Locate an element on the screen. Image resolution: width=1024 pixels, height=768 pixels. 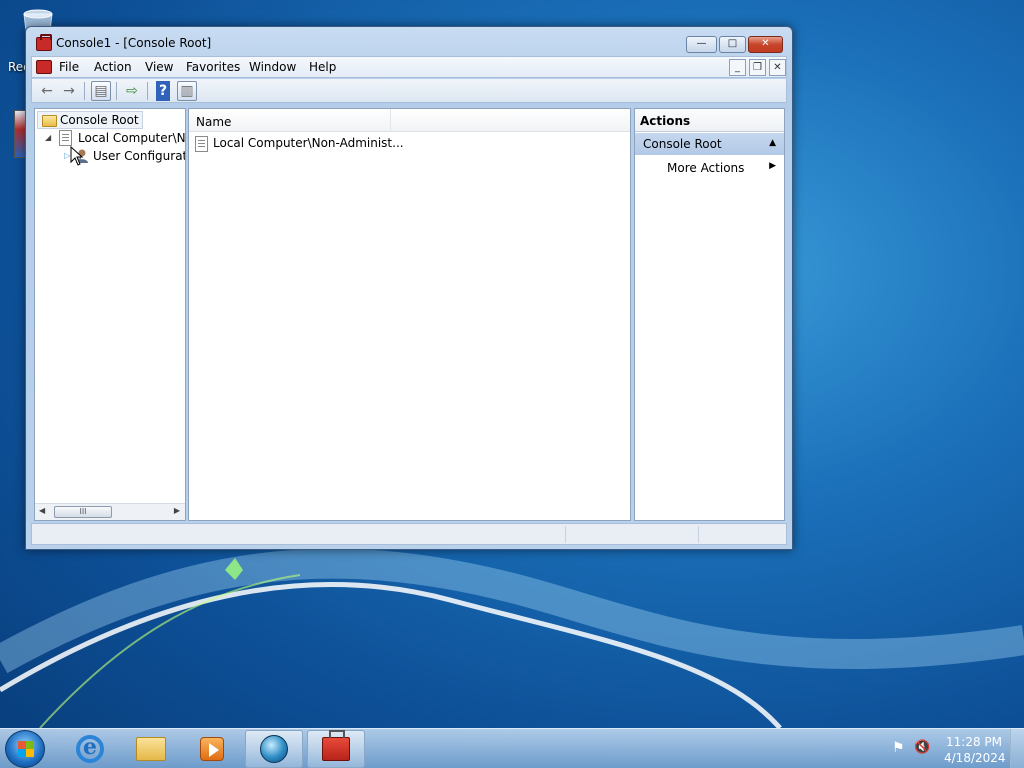
toolbar: ← → ▤ ⇨ ? ▥ is located at coordinates (409, 91).